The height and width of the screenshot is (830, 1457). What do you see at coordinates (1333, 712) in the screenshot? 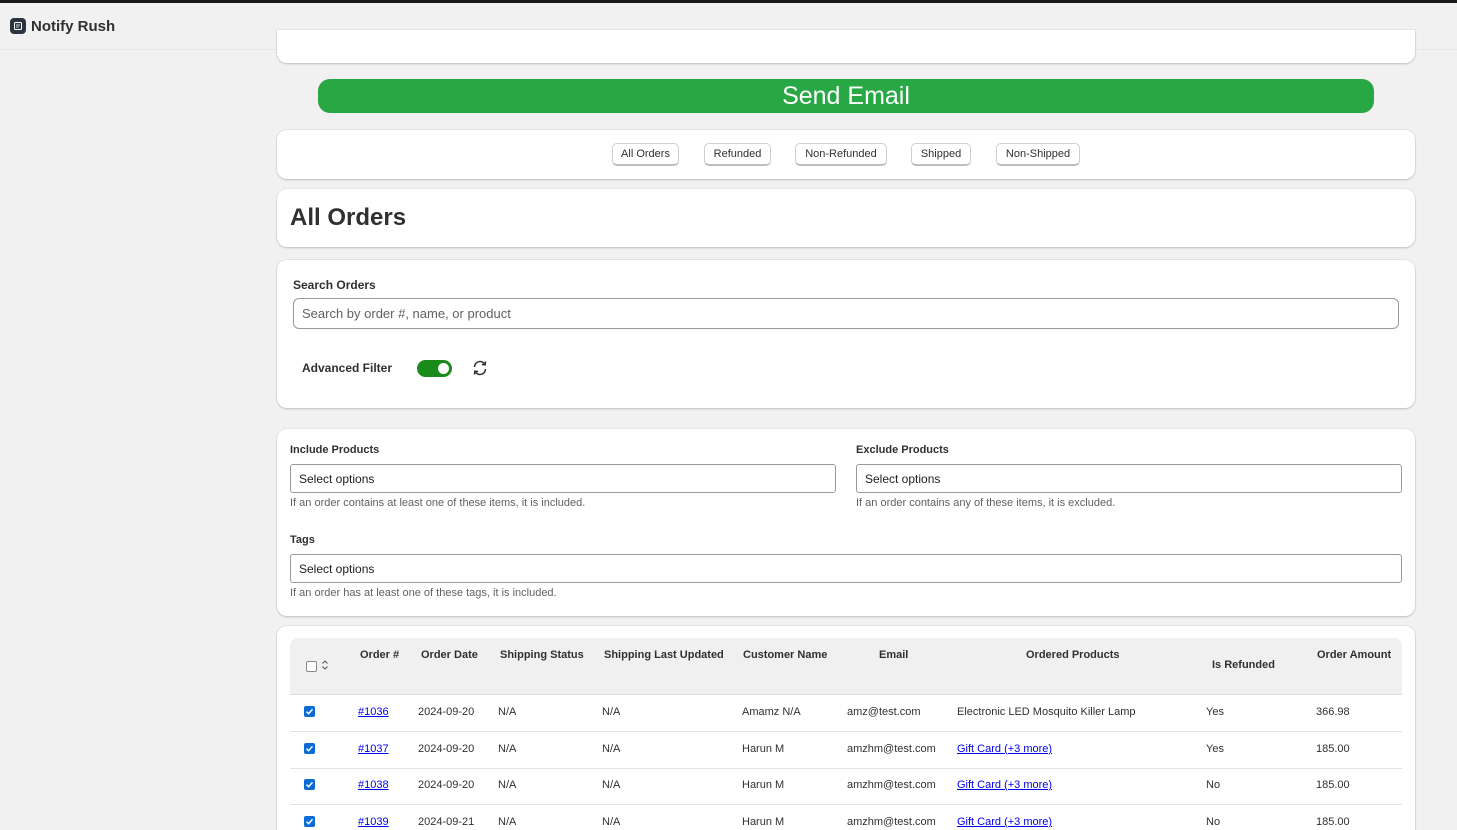
I see `order-amount-cell: 366.98` at bounding box center [1333, 712].